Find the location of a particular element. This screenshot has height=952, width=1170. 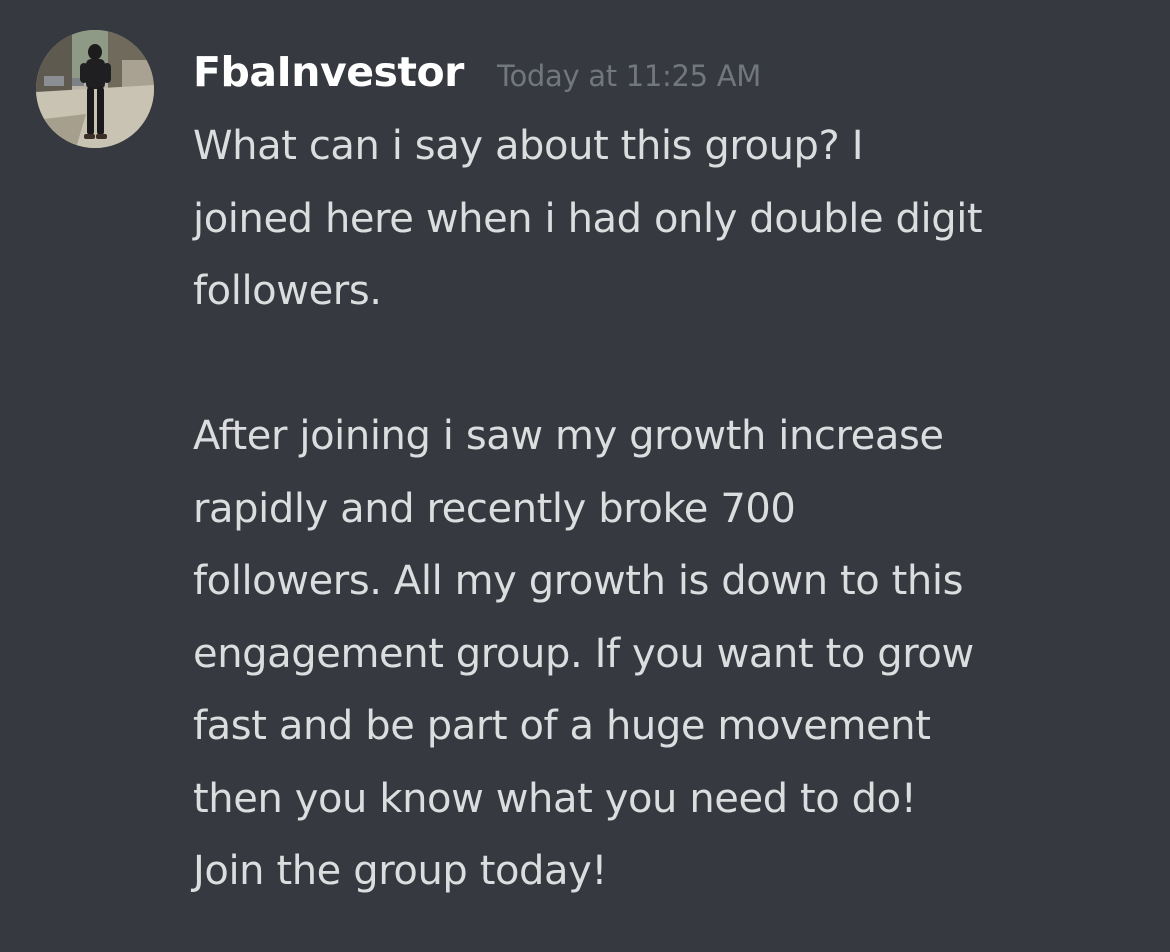

message-line: What can i say about this group? I is located at coordinates (528, 146).